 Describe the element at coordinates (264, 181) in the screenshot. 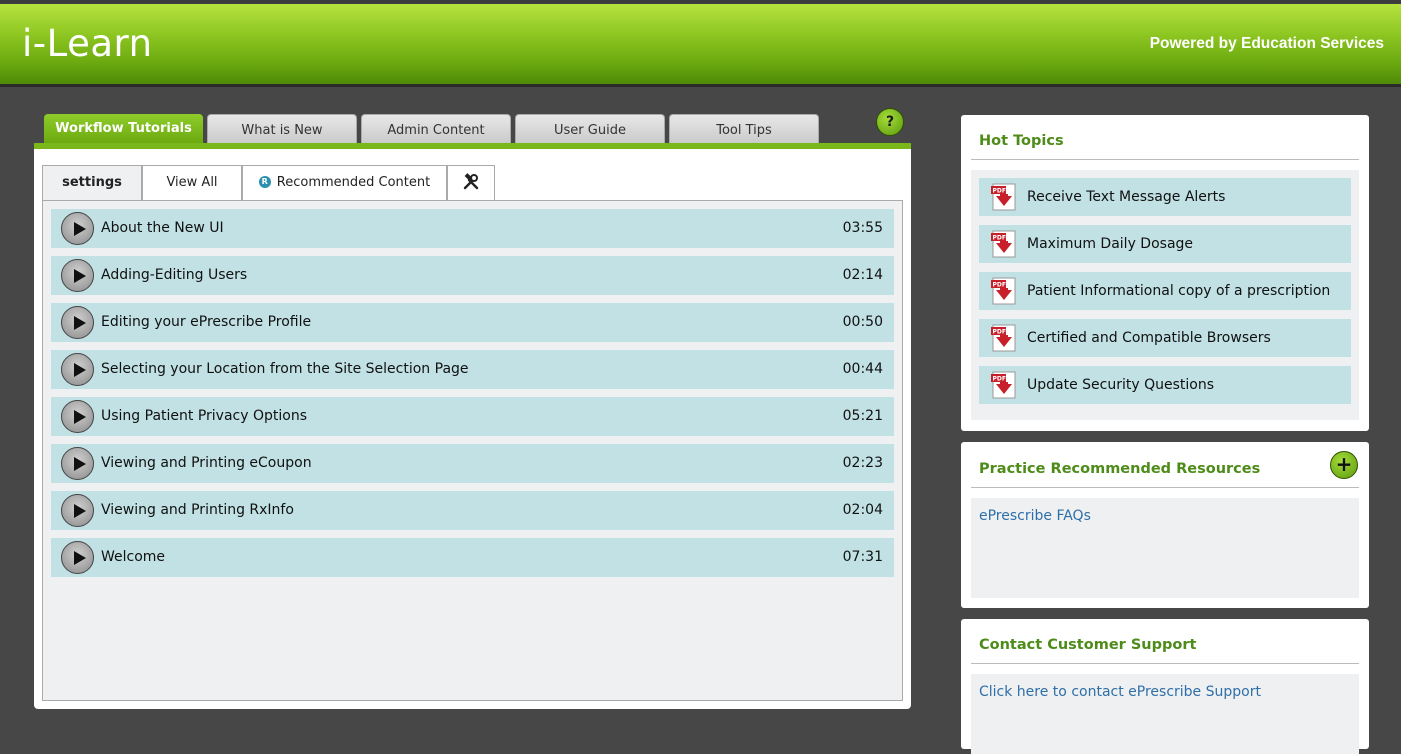

I see `recommended-badge-icon: R` at that location.